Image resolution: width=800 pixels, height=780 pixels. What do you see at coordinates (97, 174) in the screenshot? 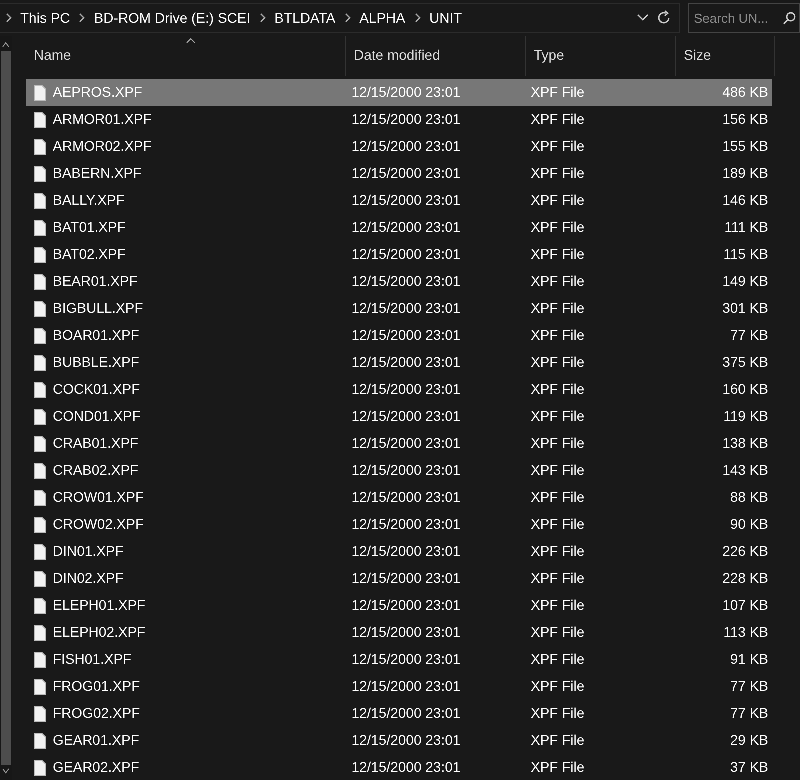
I see `file-name: BABERN.XPF` at bounding box center [97, 174].